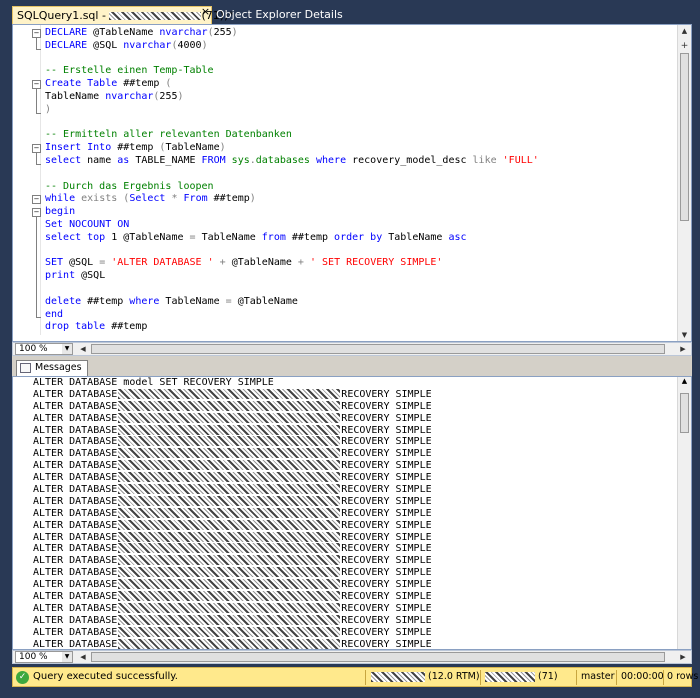 The height and width of the screenshot is (698, 700). I want to click on editor-horizontal-scrollbar: ◀ ▶, so click(383, 349).